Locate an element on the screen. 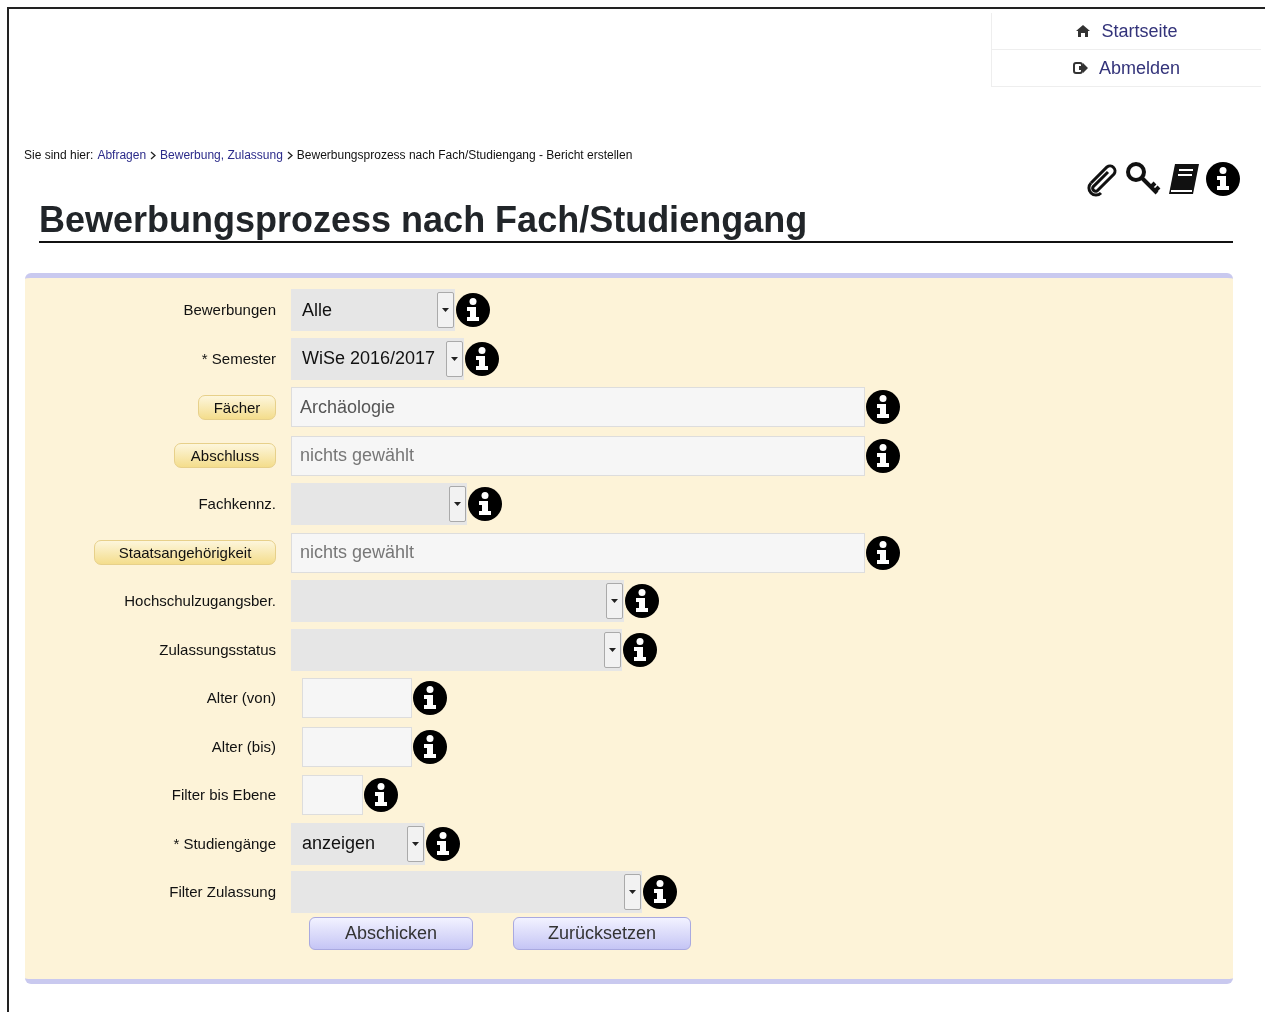 Image resolution: width=1265 pixels, height=1012 pixels. nav-link: Abmelden is located at coordinates (1126, 68).